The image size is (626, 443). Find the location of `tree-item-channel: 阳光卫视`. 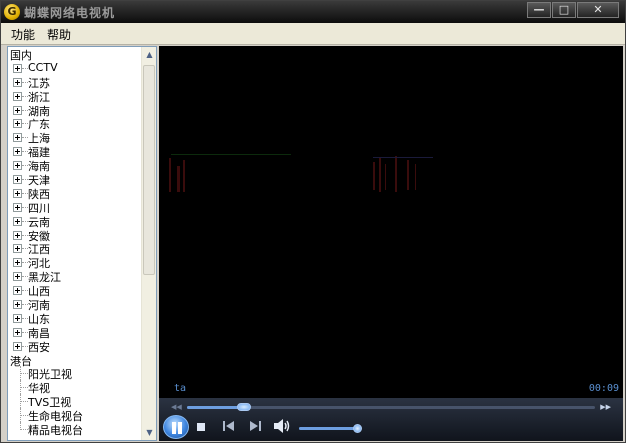

tree-item-channel: 阳光卫视 is located at coordinates (75, 373).